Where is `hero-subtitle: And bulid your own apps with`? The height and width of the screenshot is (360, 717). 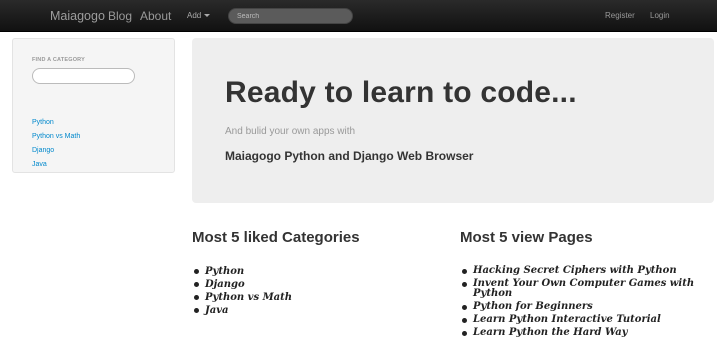 hero-subtitle: And bulid your own apps with is located at coordinates (290, 131).